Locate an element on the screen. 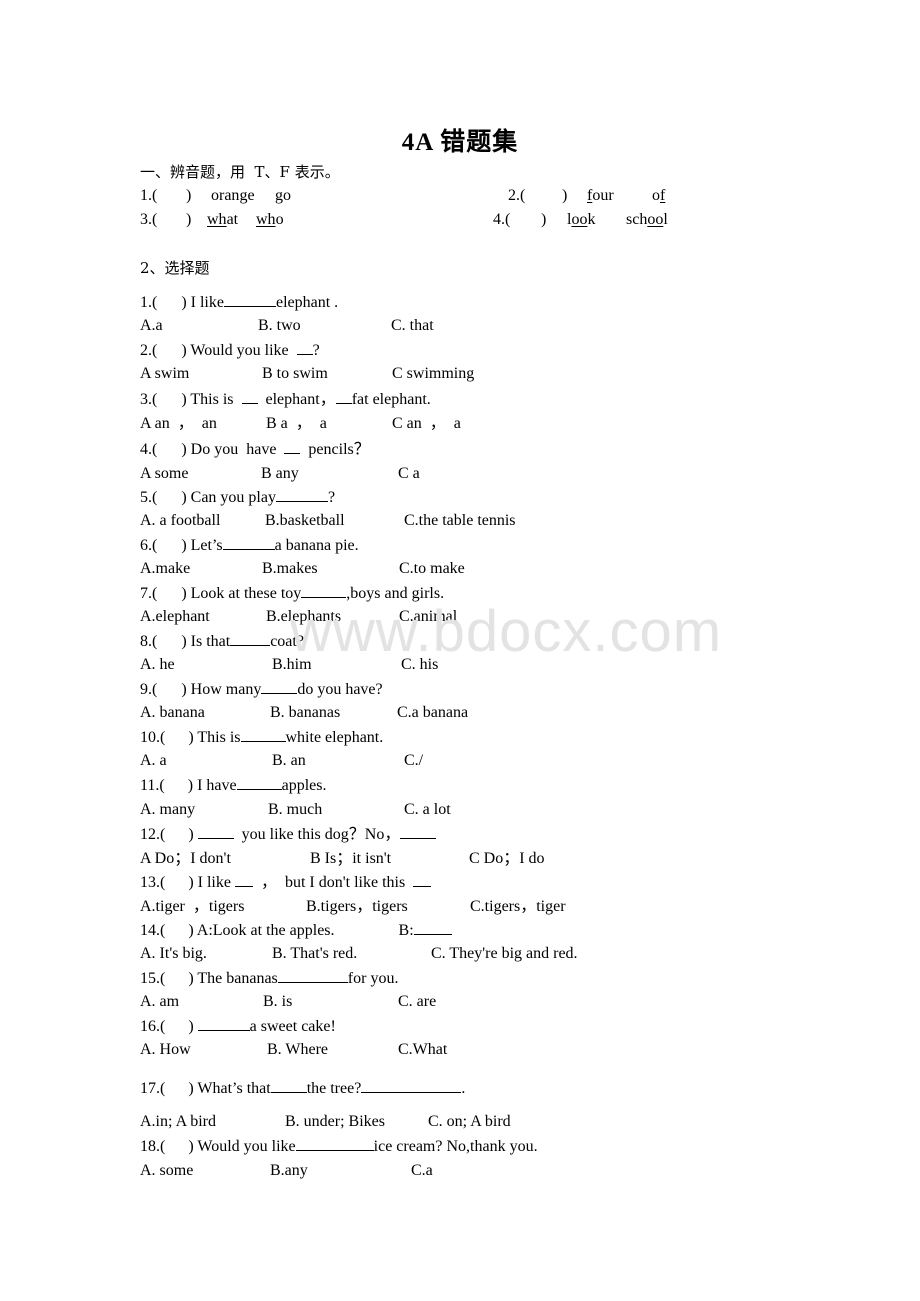  option-b: B. is is located at coordinates (277, 1002).